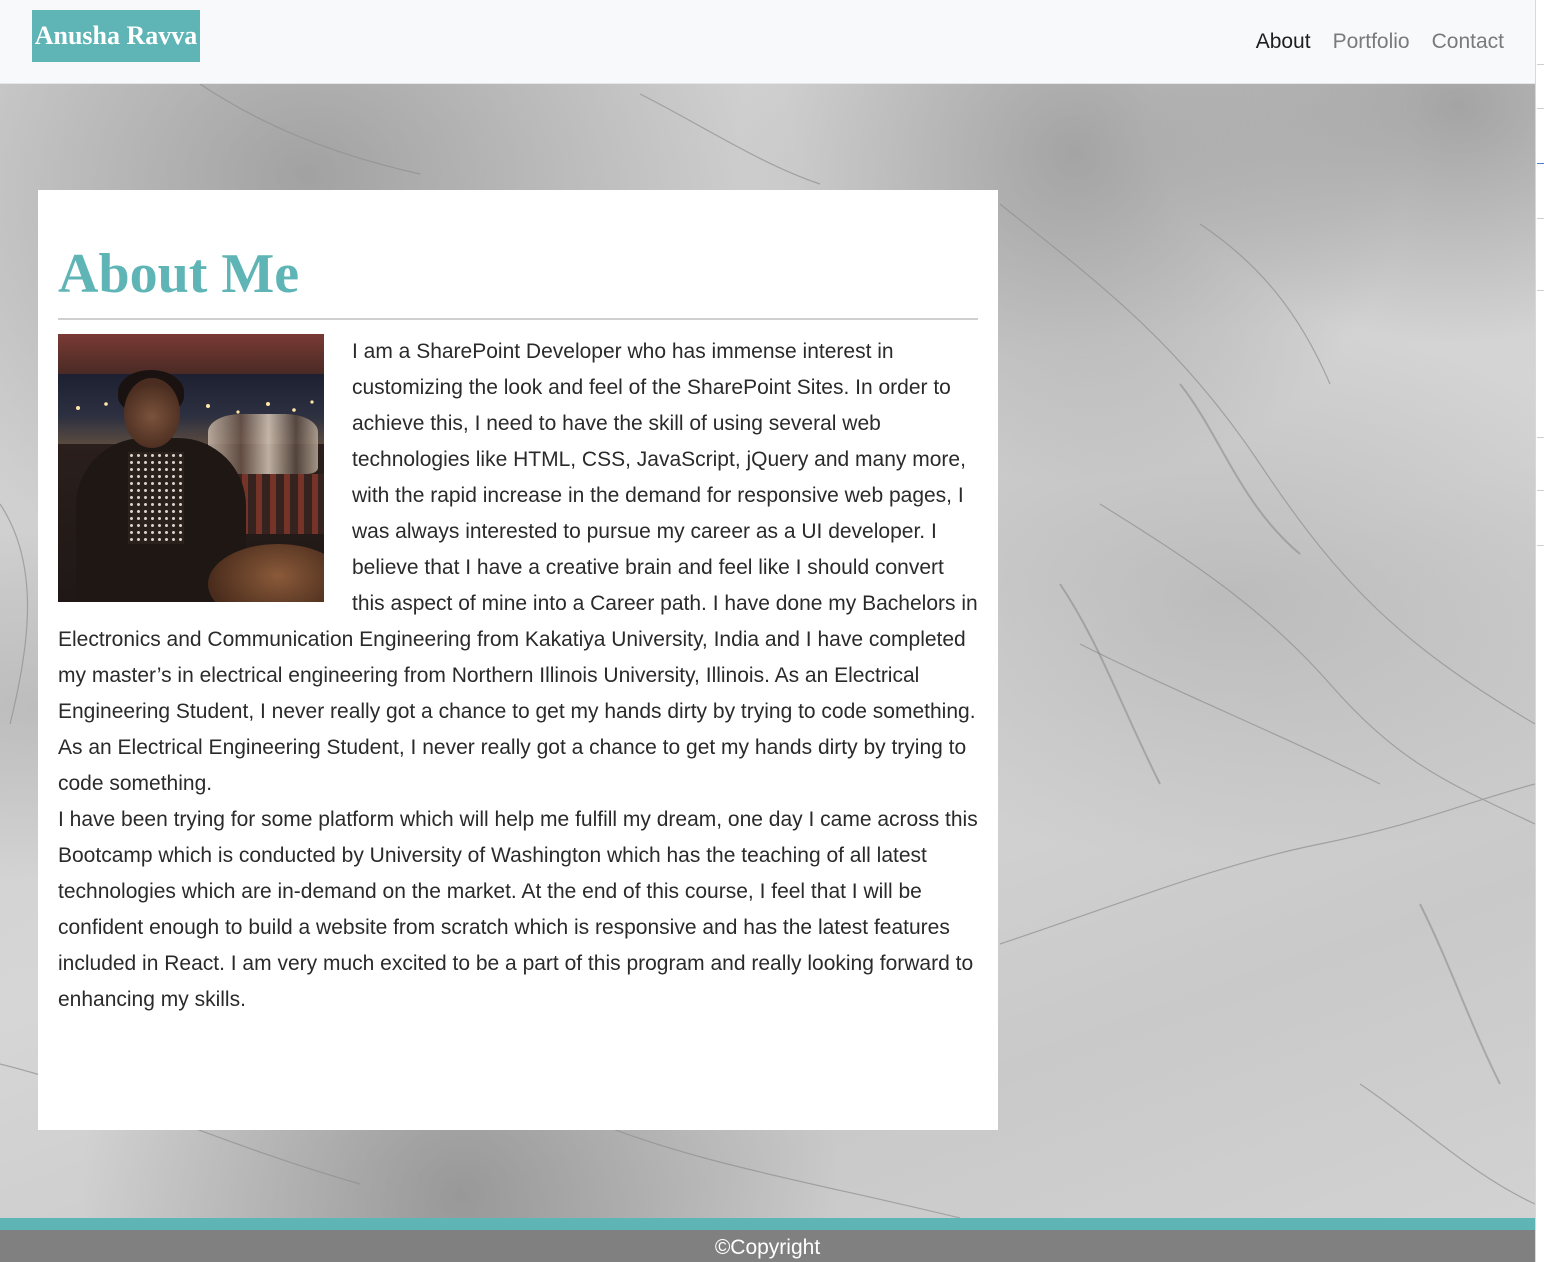 The image size is (1544, 1262). Describe the element at coordinates (767, 1224) in the screenshot. I see `footer-accent-bar` at that location.